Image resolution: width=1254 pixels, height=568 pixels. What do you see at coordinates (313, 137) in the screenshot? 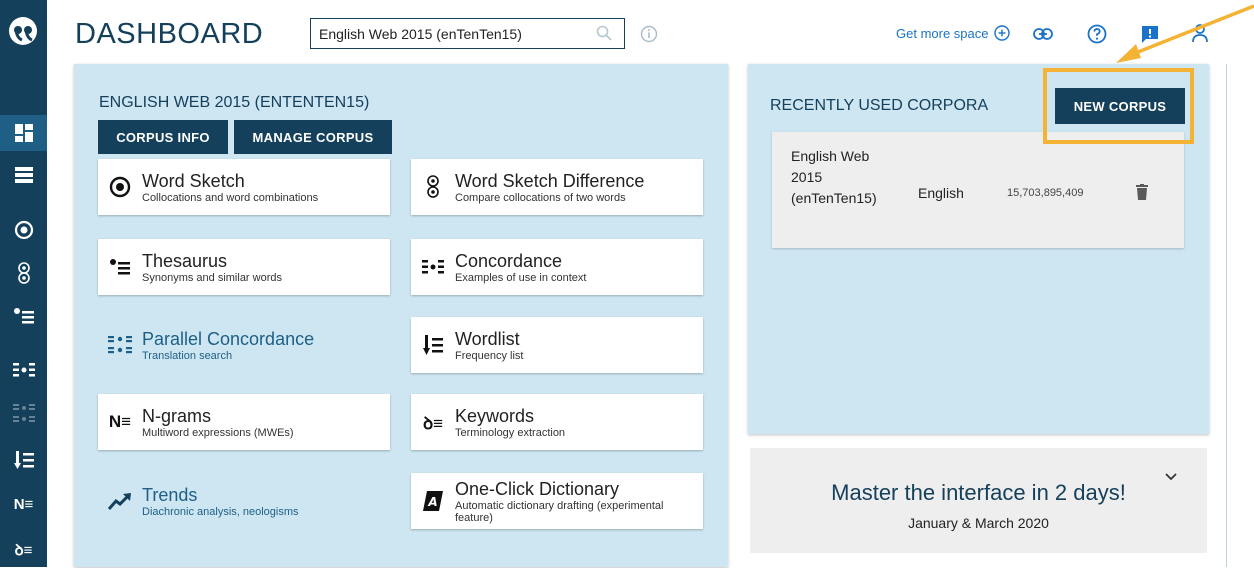
I see `manage-corpus-button: MANAGE CORPUS` at bounding box center [313, 137].